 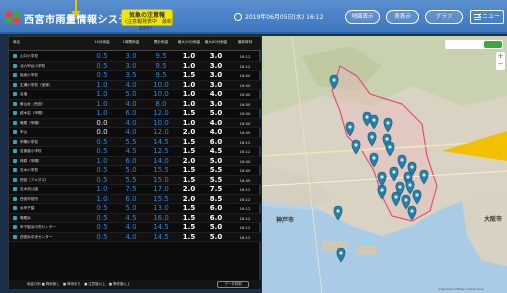 What do you see at coordinates (33, 103) in the screenshot?
I see `station-name-label: 東山台（西宮）` at bounding box center [33, 103].